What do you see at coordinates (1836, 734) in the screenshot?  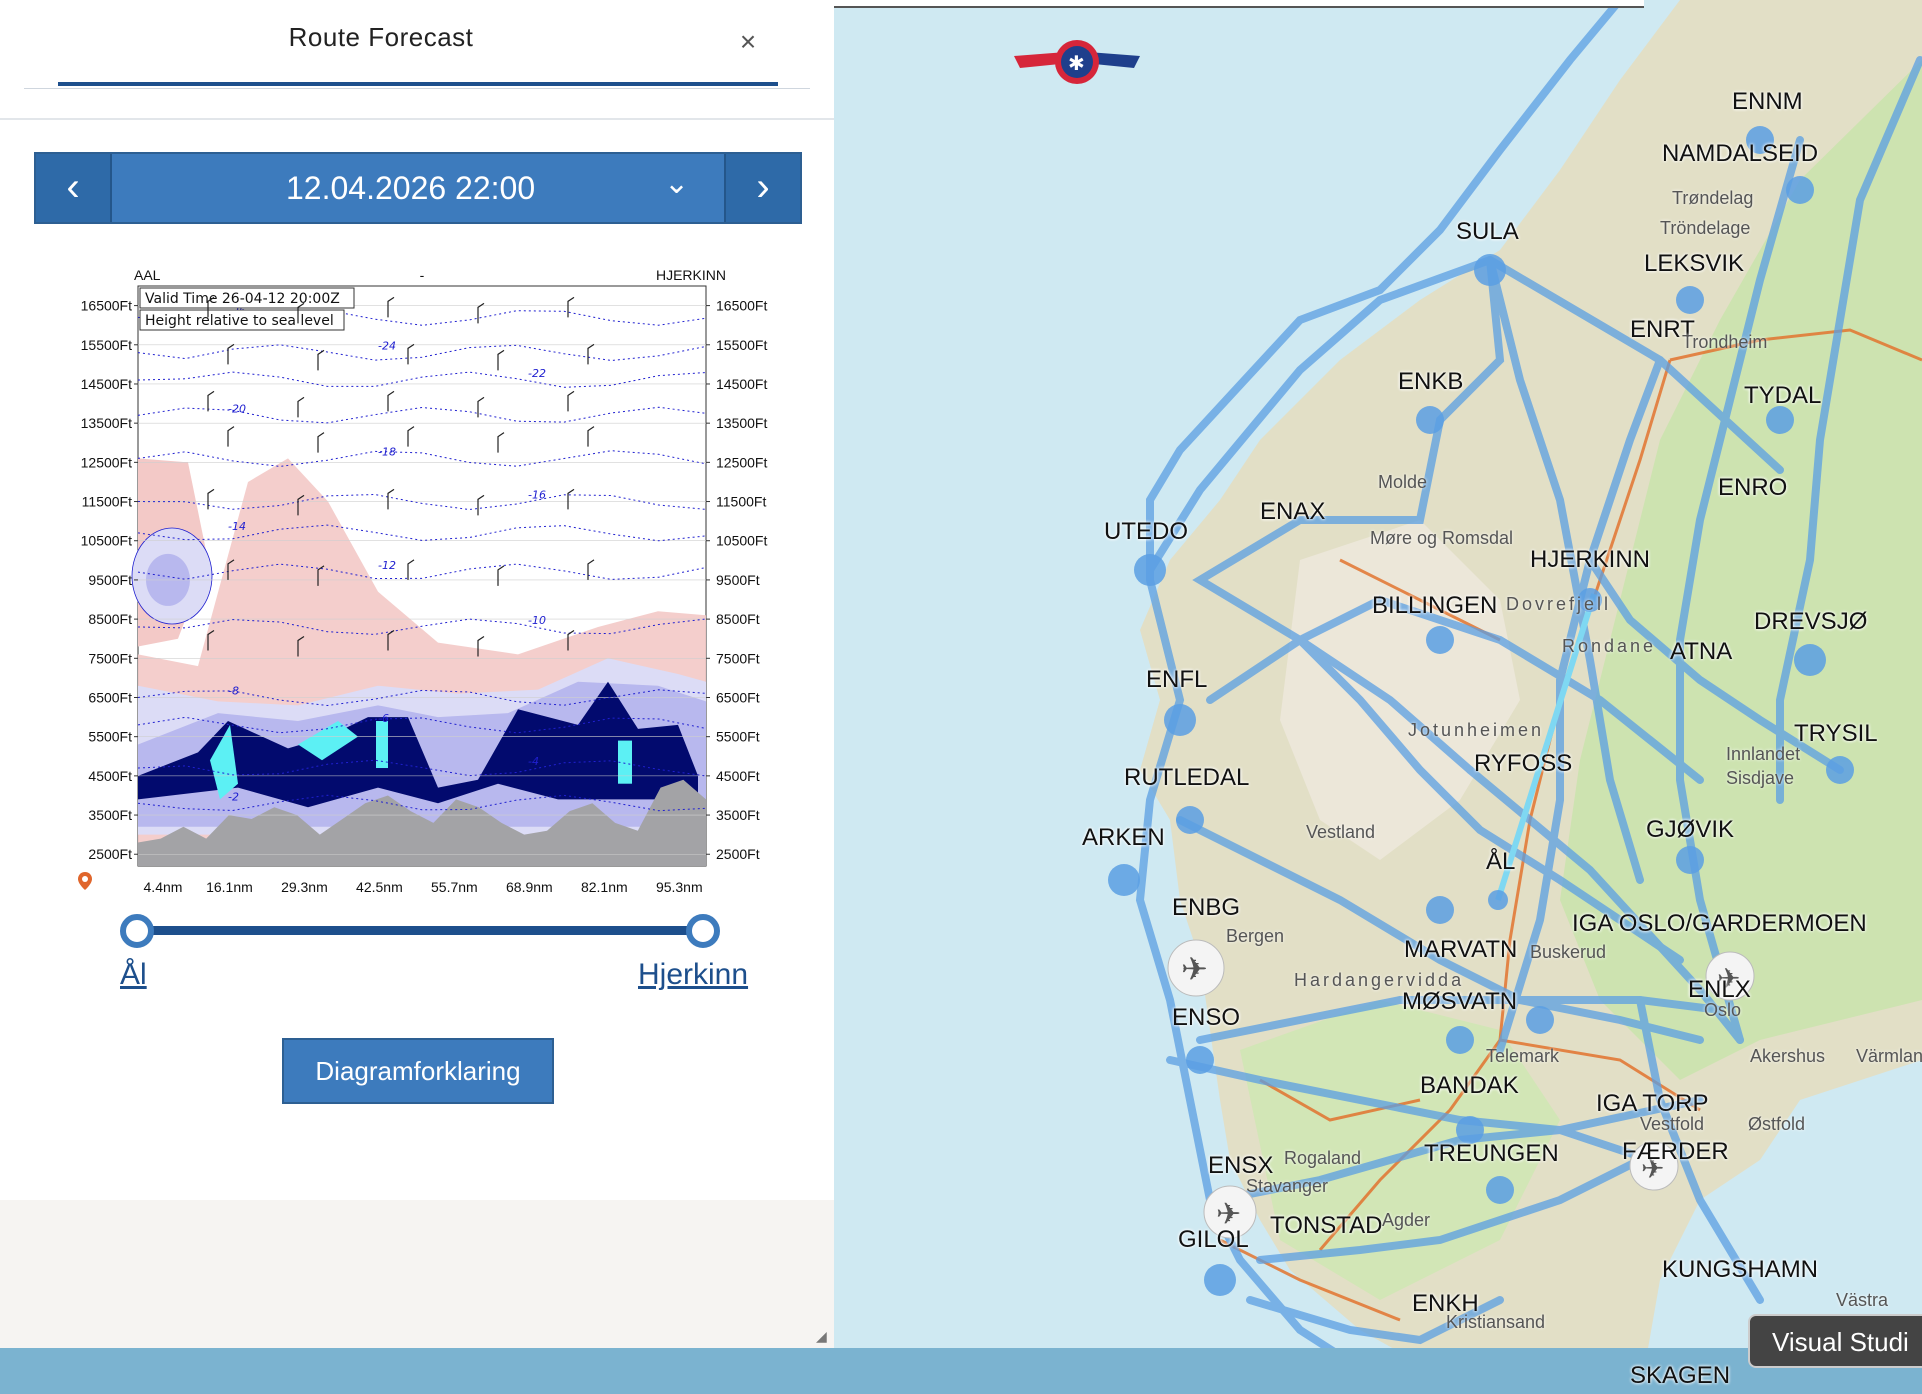 I see `map-label: TRYSIL` at bounding box center [1836, 734].